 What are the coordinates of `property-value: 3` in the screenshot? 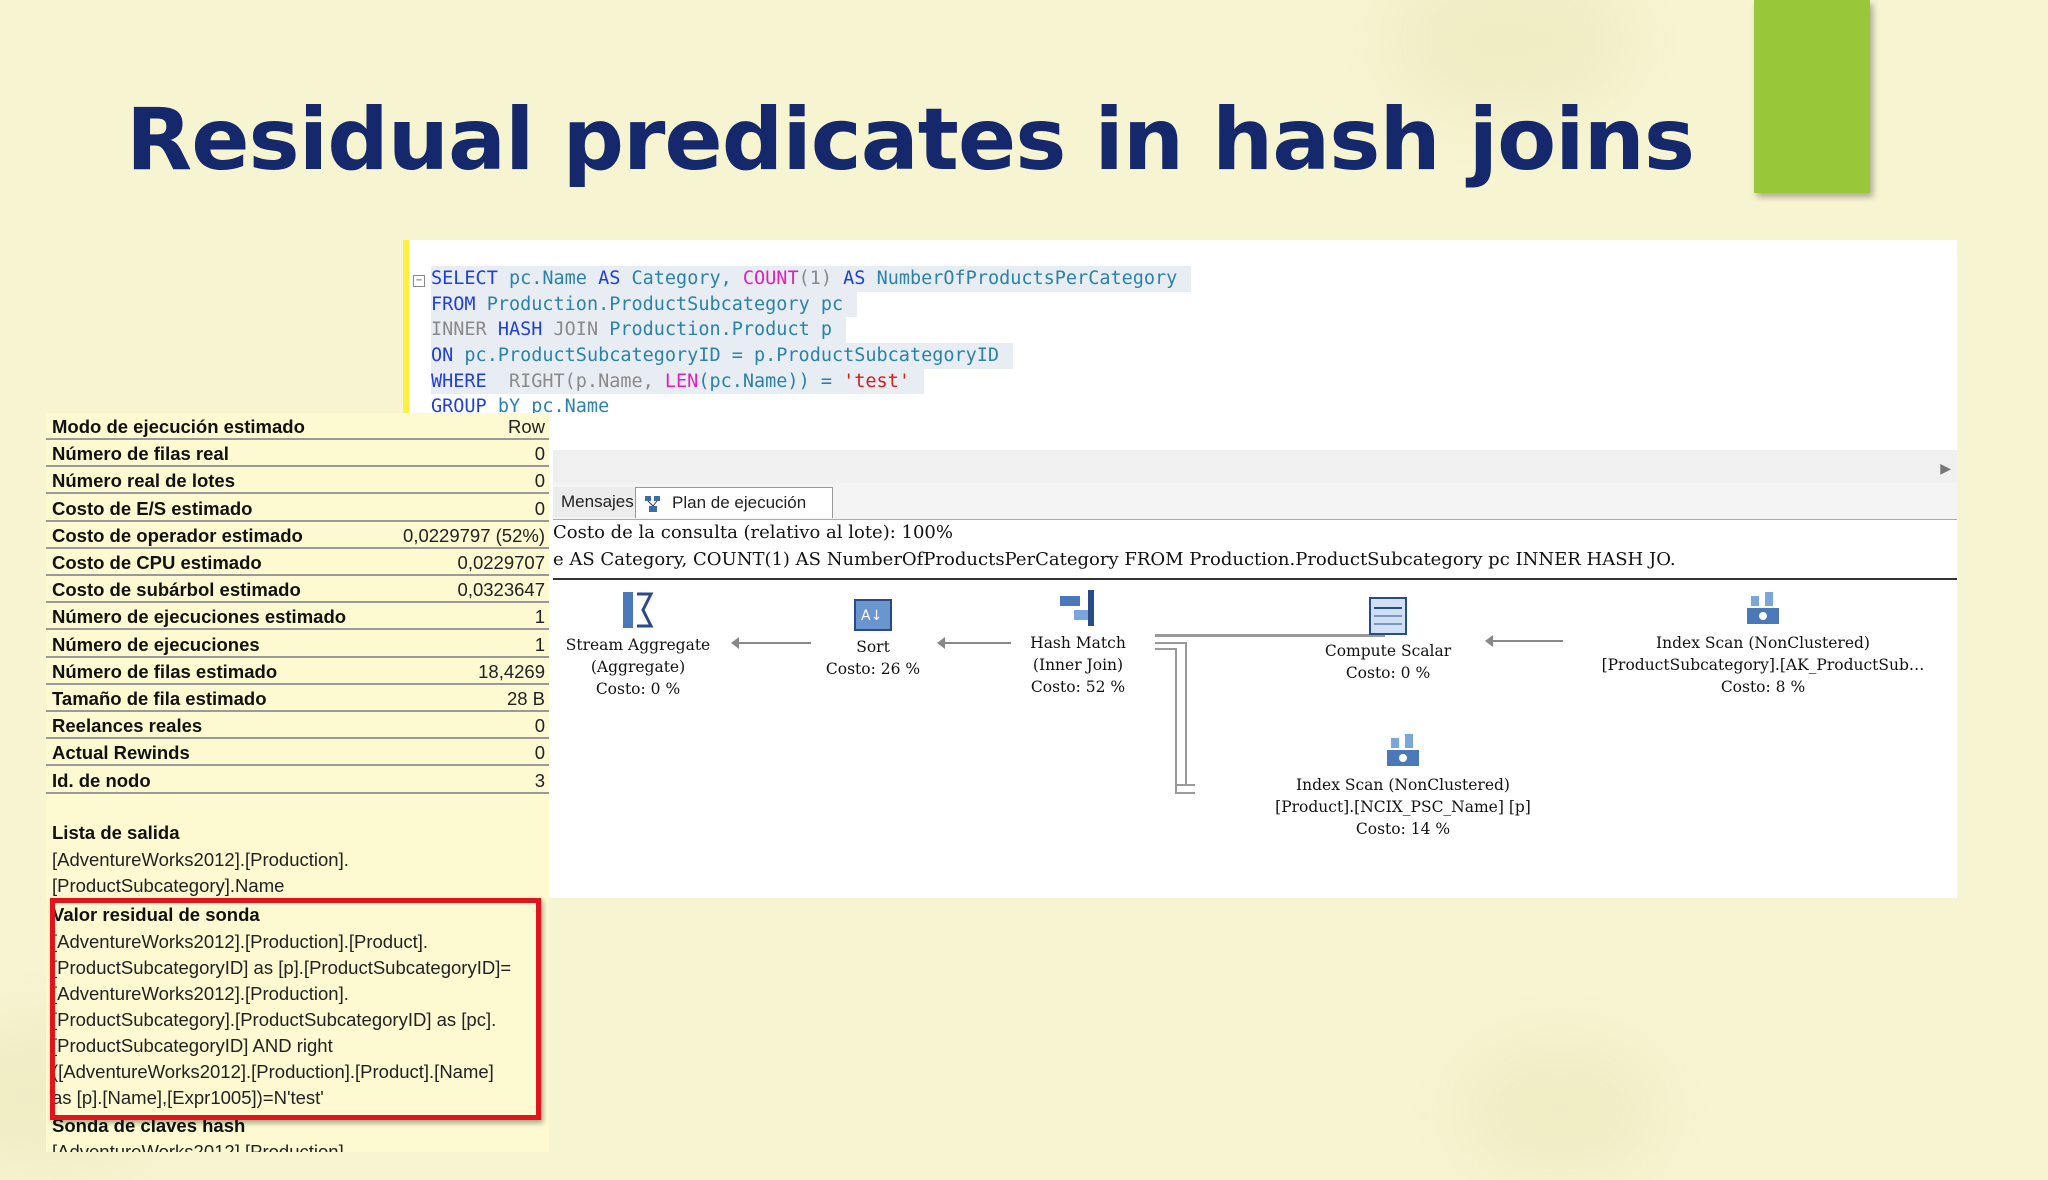 It's located at (539, 780).